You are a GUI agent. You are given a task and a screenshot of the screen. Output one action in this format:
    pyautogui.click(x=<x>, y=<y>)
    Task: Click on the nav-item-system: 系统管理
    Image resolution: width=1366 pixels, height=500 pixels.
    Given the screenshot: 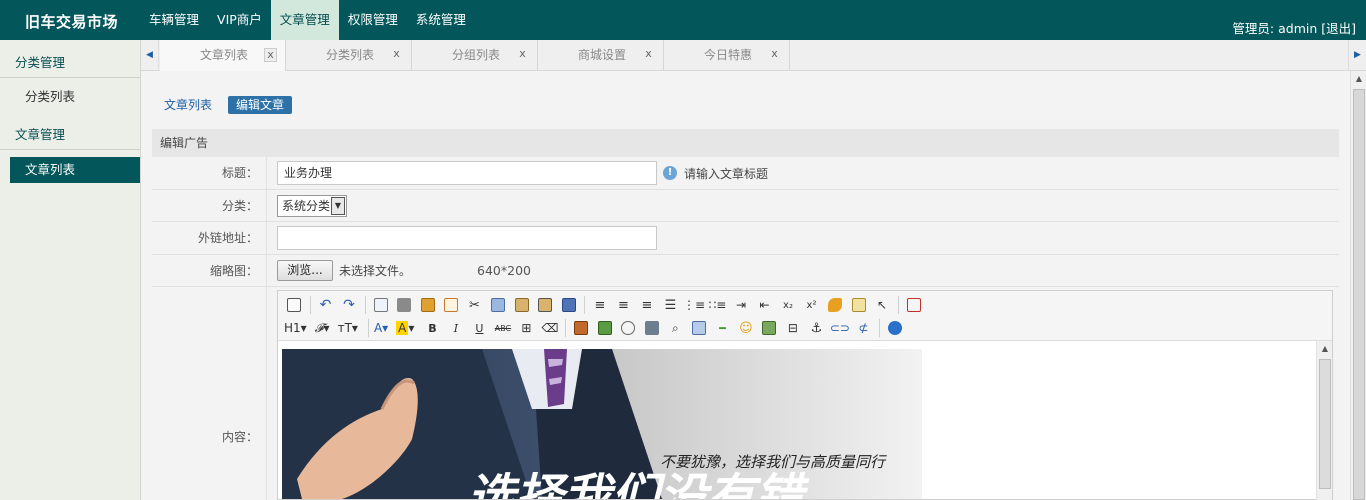 What is the action you would take?
    pyautogui.click(x=441, y=20)
    